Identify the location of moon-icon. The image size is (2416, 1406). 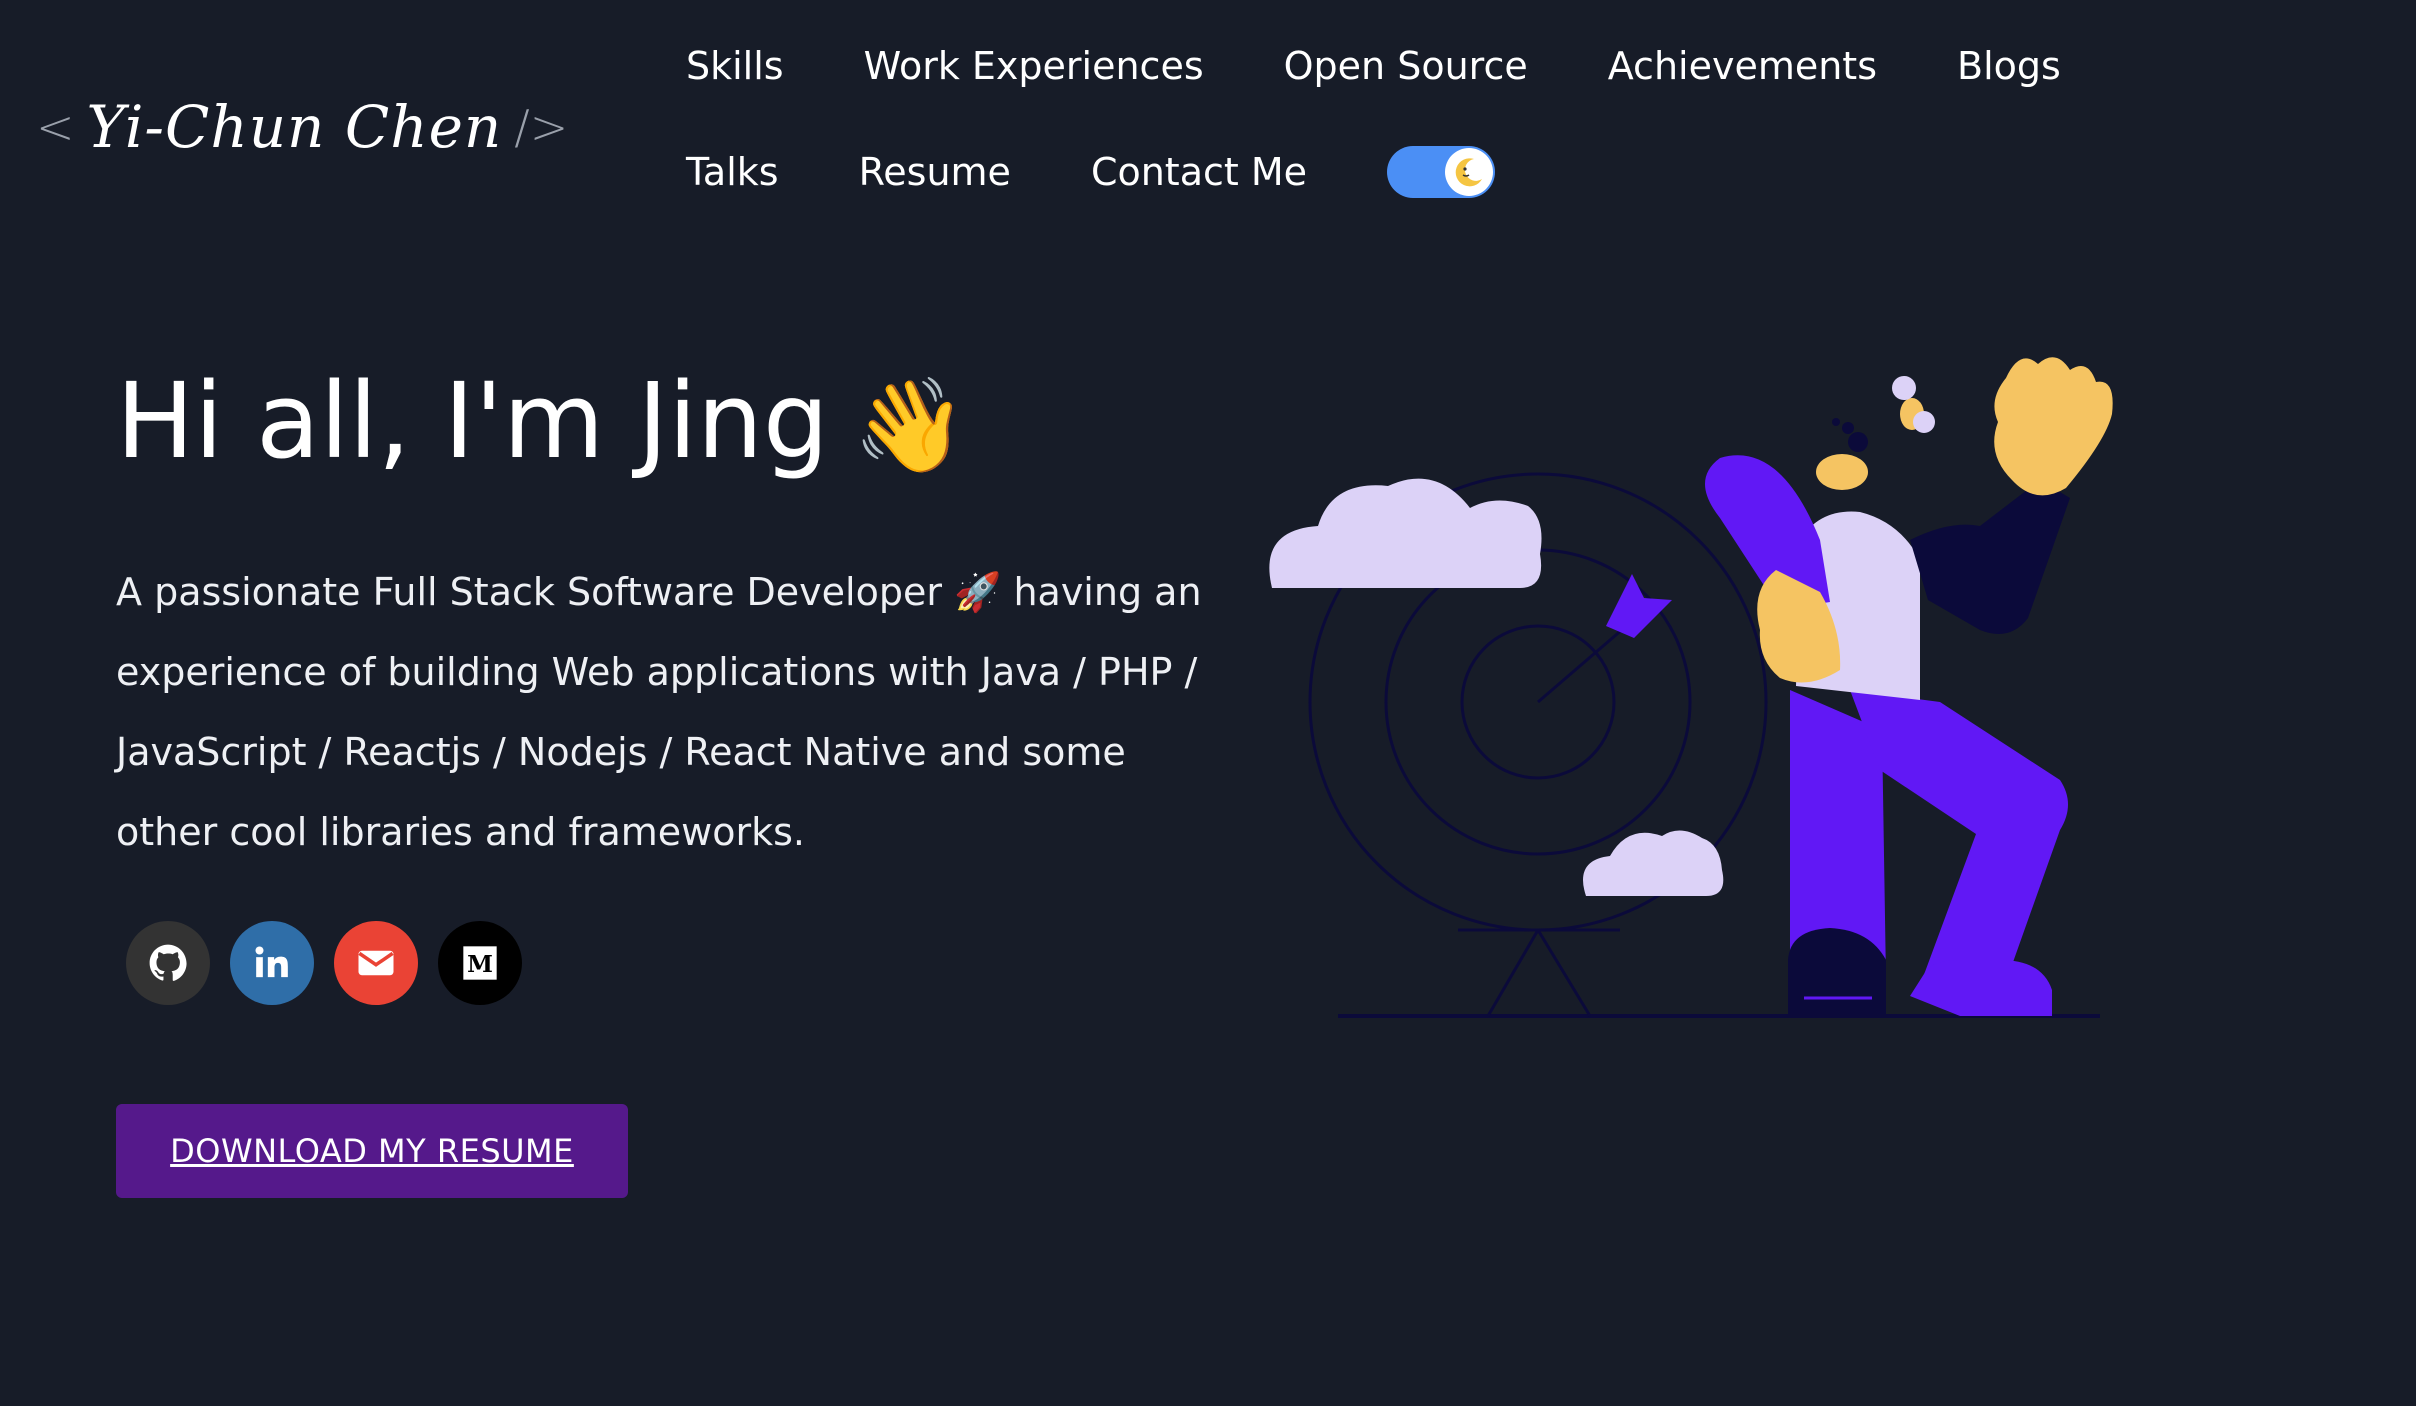
(1469, 172).